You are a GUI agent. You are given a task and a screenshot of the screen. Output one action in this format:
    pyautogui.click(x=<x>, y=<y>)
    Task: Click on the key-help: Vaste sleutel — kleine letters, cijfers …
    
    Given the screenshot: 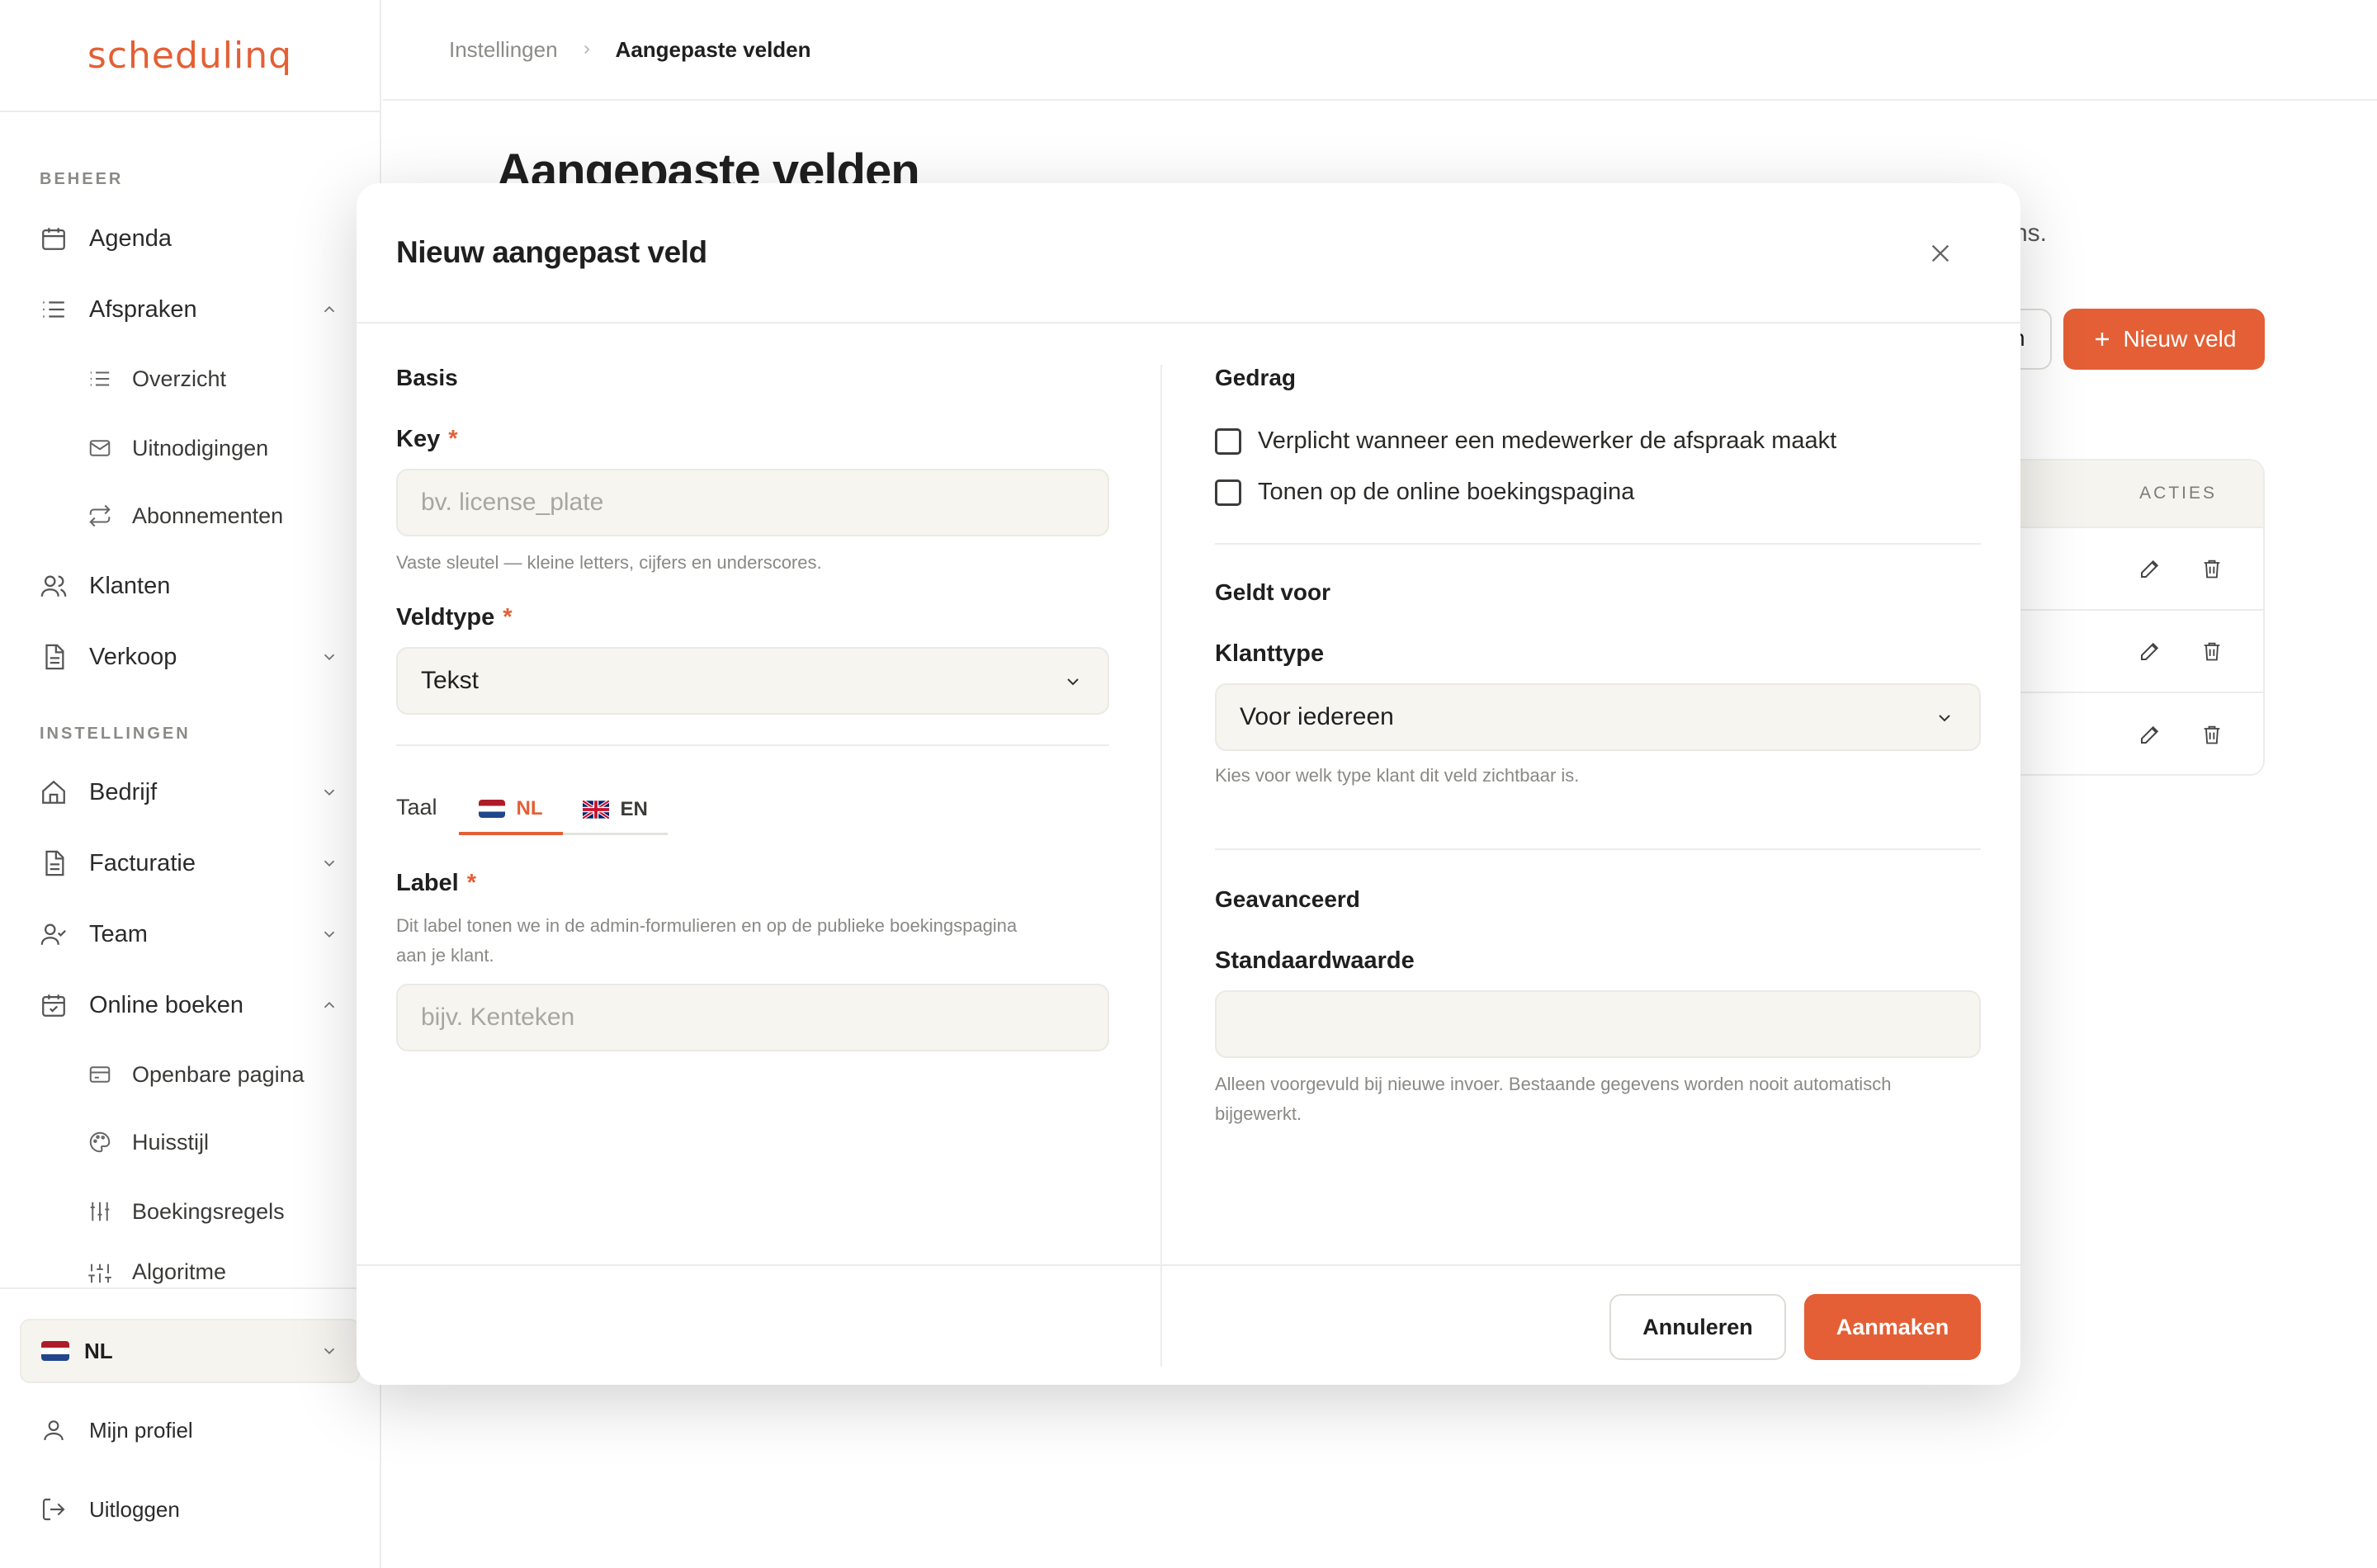 What is the action you would take?
    pyautogui.click(x=609, y=562)
    